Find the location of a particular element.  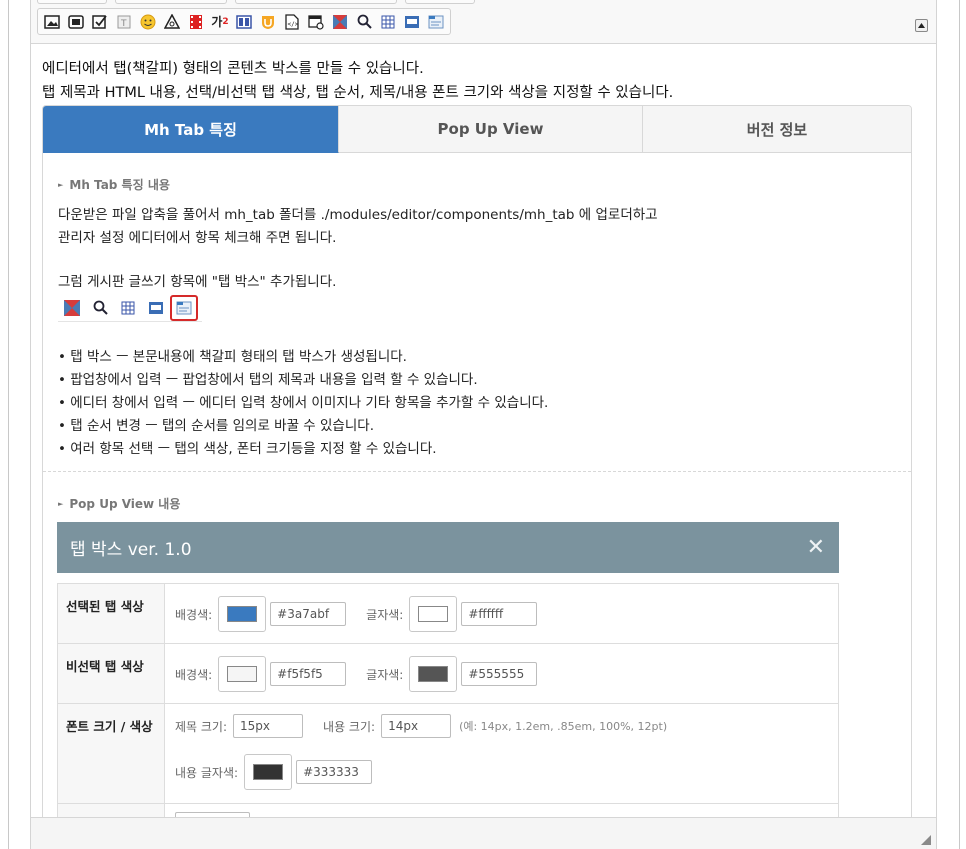

unselected-tab-color-row: 비선택 탭 색상 배경색: #f5f5f5 글자색: #555555 is located at coordinates (448, 674).